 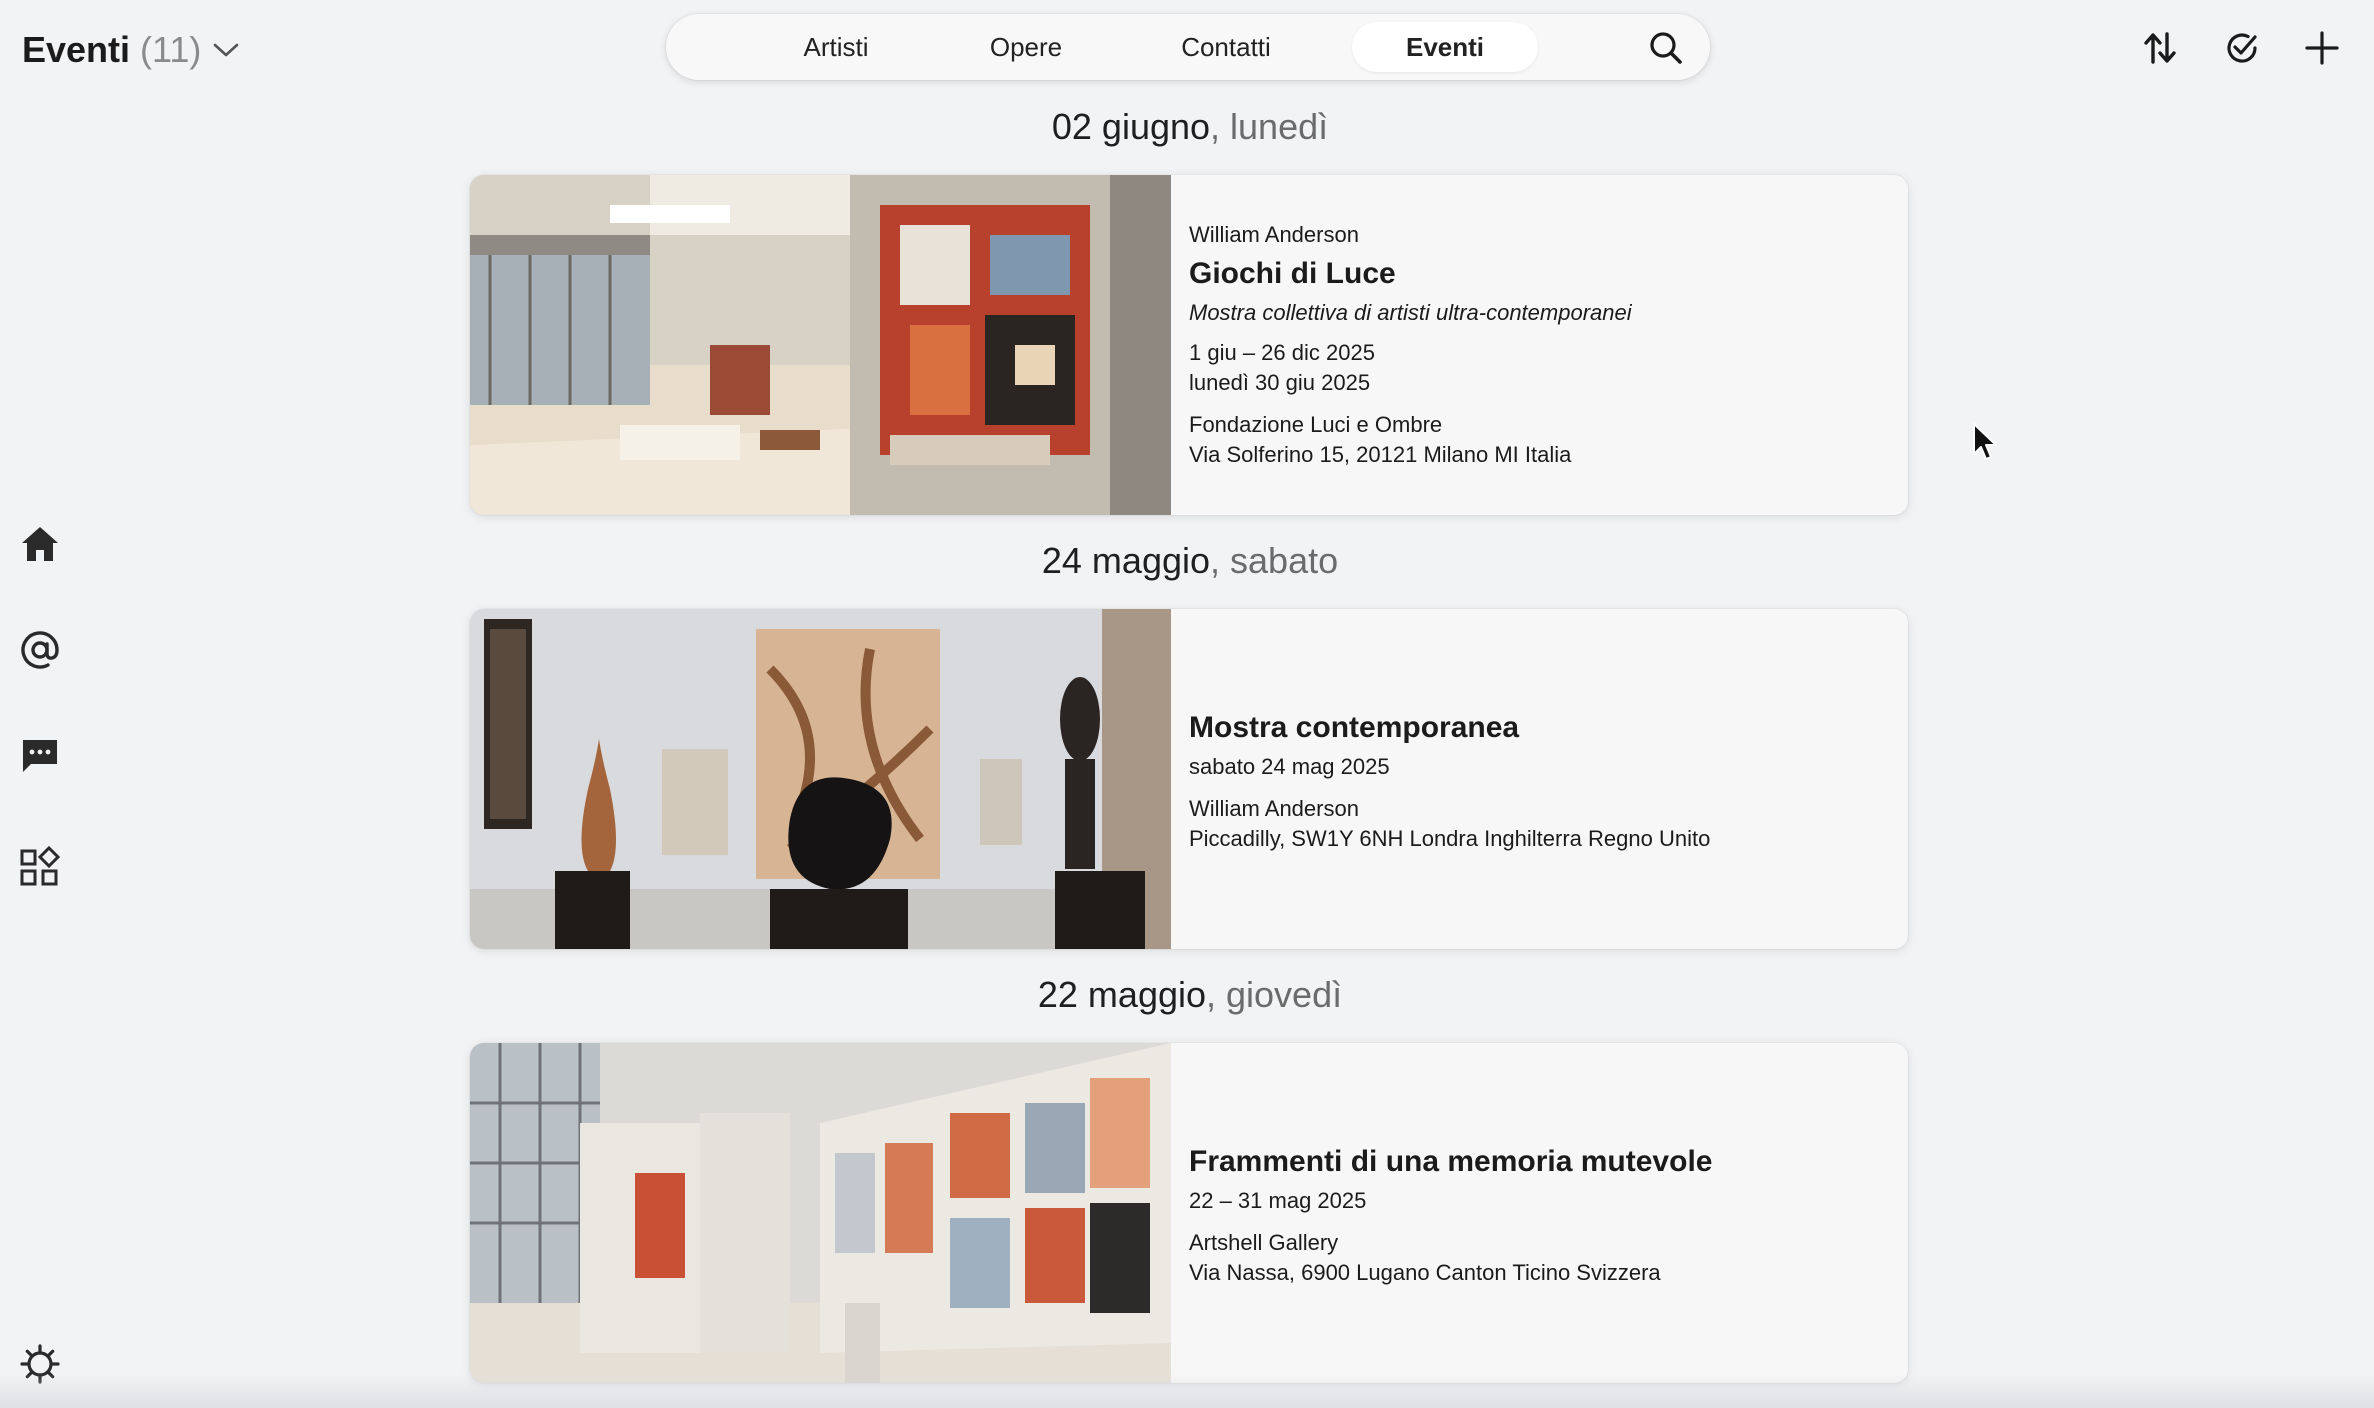 I want to click on at-icon, so click(x=40, y=650).